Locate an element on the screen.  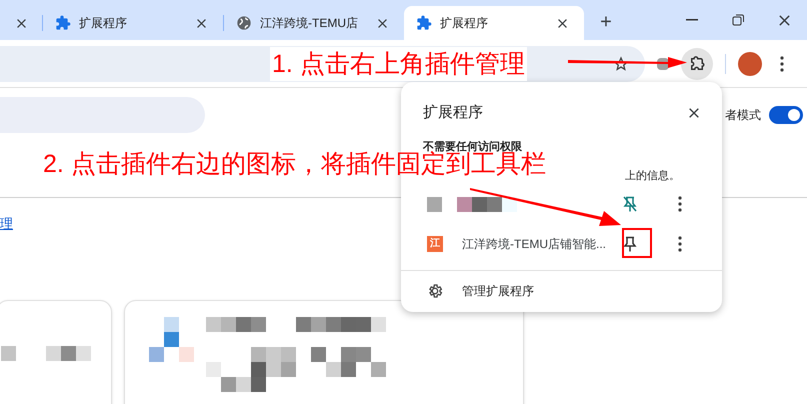
extensions-button is located at coordinates (697, 64).